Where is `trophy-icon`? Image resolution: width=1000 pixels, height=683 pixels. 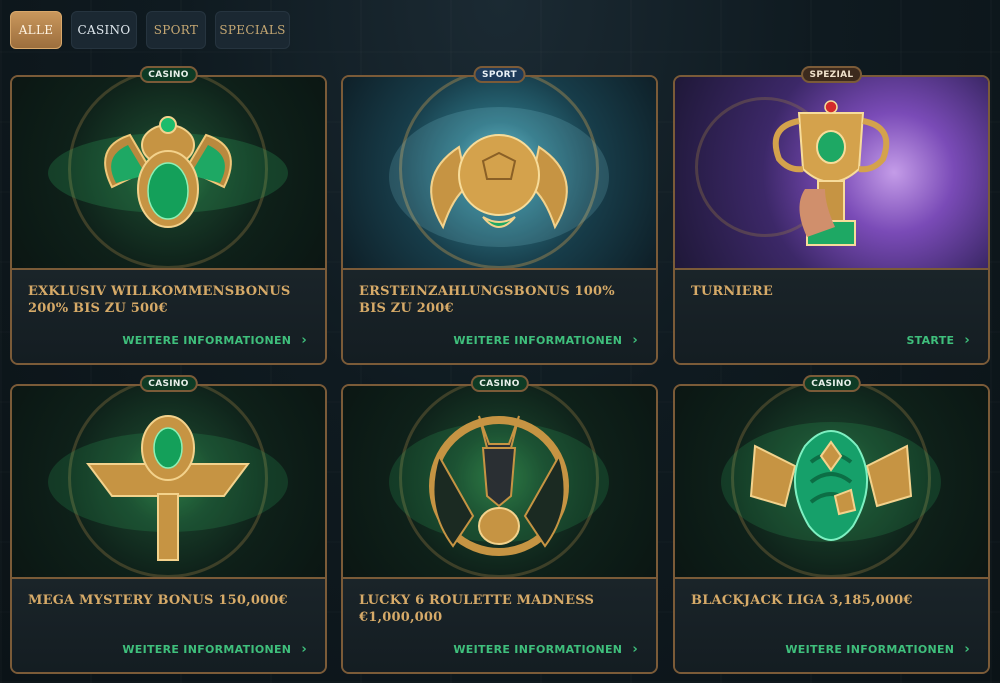
trophy-icon is located at coordinates (831, 173).